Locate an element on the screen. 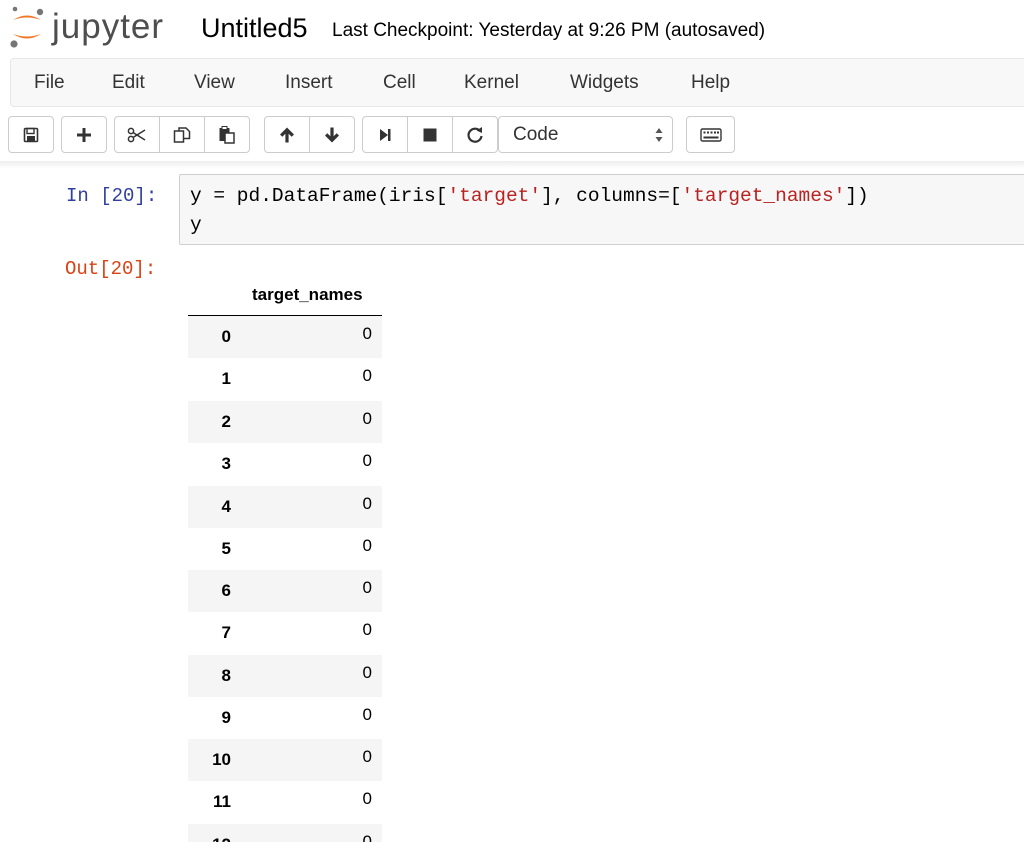 This screenshot has height=842, width=1024. dataframe-row: 11 0 is located at coordinates (285, 802).